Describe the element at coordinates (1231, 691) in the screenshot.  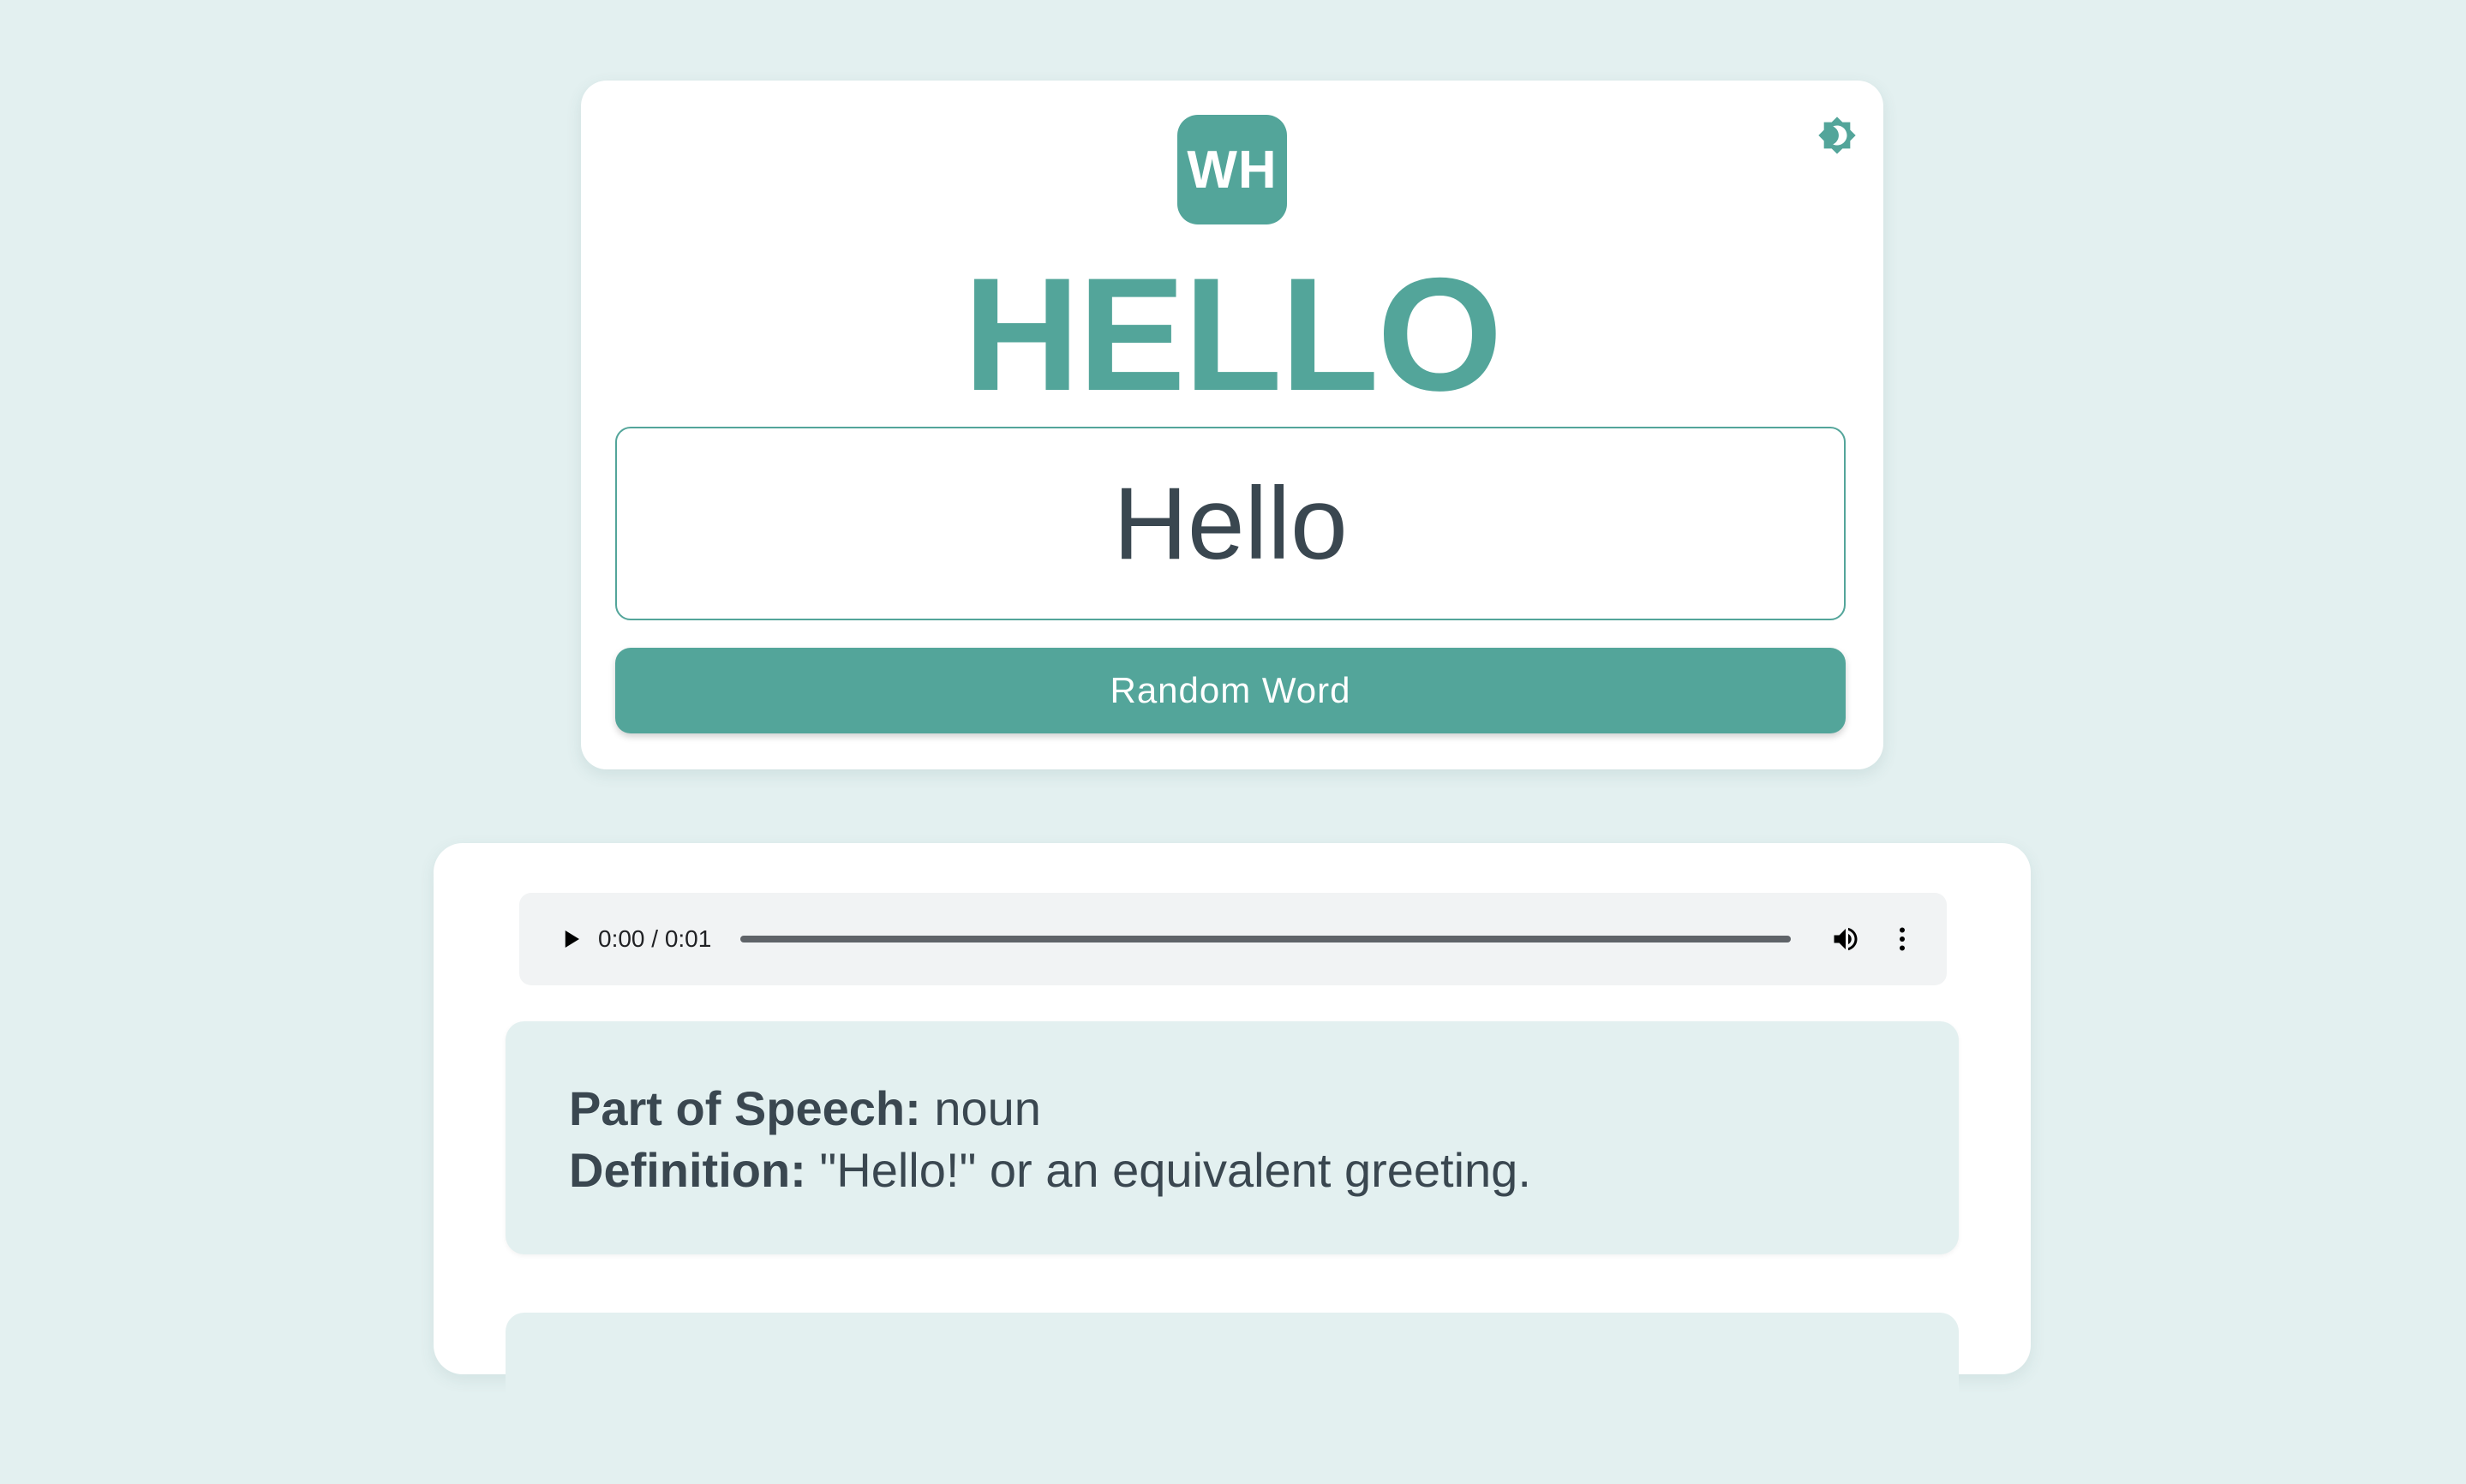
I see `random-word-button: Random Word` at that location.